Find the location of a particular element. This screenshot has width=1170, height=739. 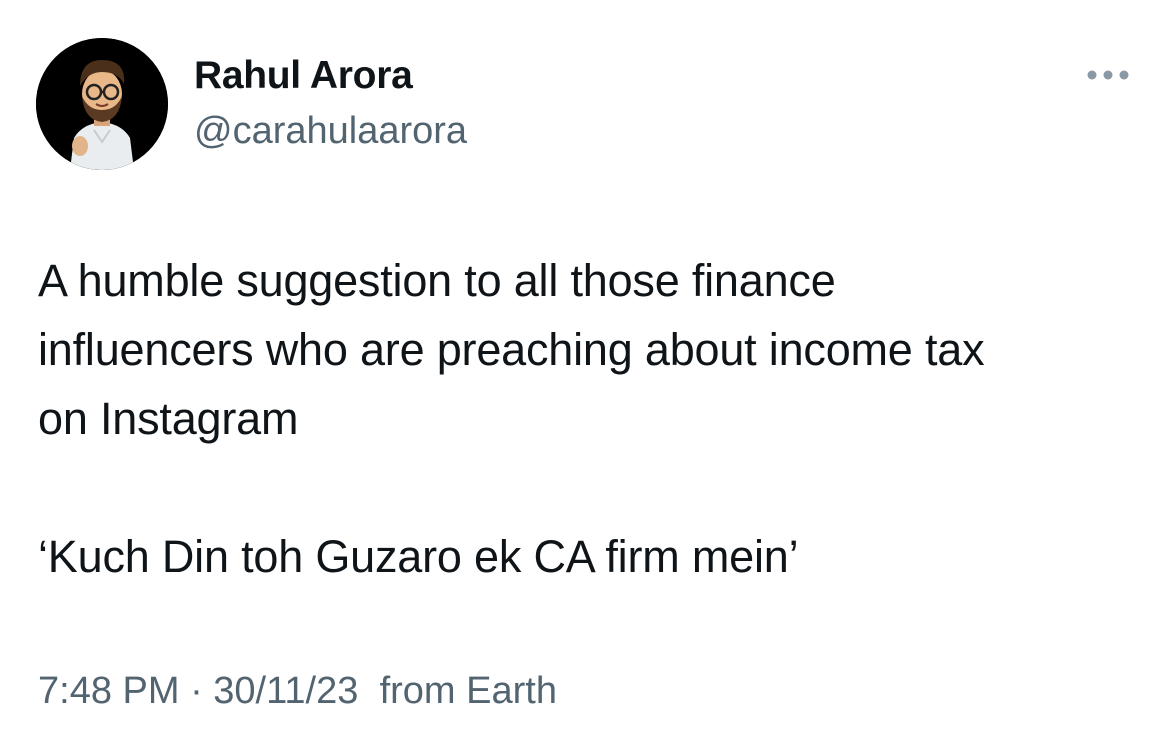

tweet-meta: 7:48 PM · 30/11/23 from Earth is located at coordinates (297, 691).